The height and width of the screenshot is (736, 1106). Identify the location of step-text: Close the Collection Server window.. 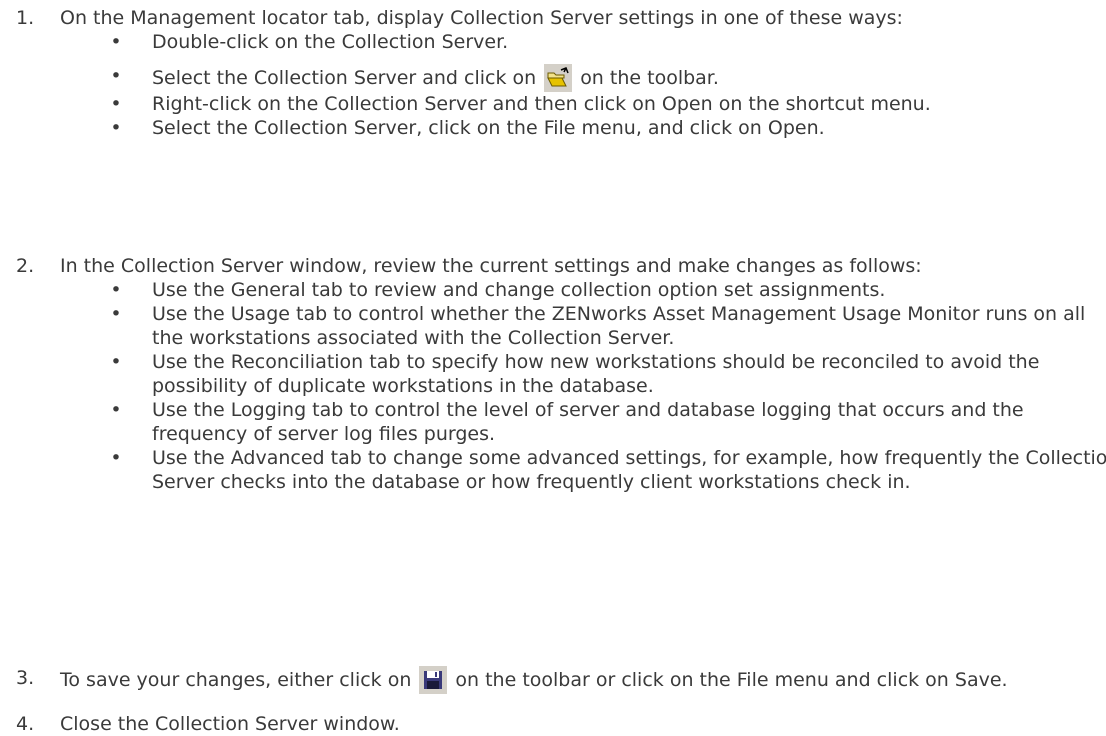
(230, 724).